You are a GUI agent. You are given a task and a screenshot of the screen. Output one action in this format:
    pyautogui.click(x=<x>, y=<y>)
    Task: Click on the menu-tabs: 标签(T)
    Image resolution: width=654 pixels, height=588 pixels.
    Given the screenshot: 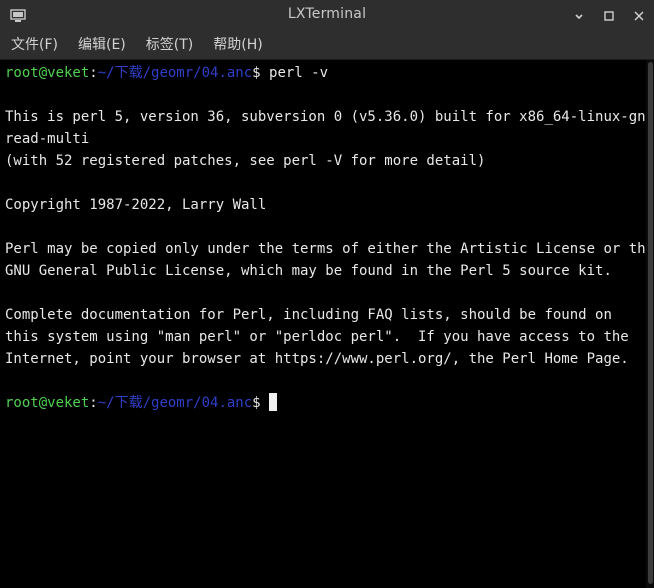 What is the action you would take?
    pyautogui.click(x=168, y=45)
    